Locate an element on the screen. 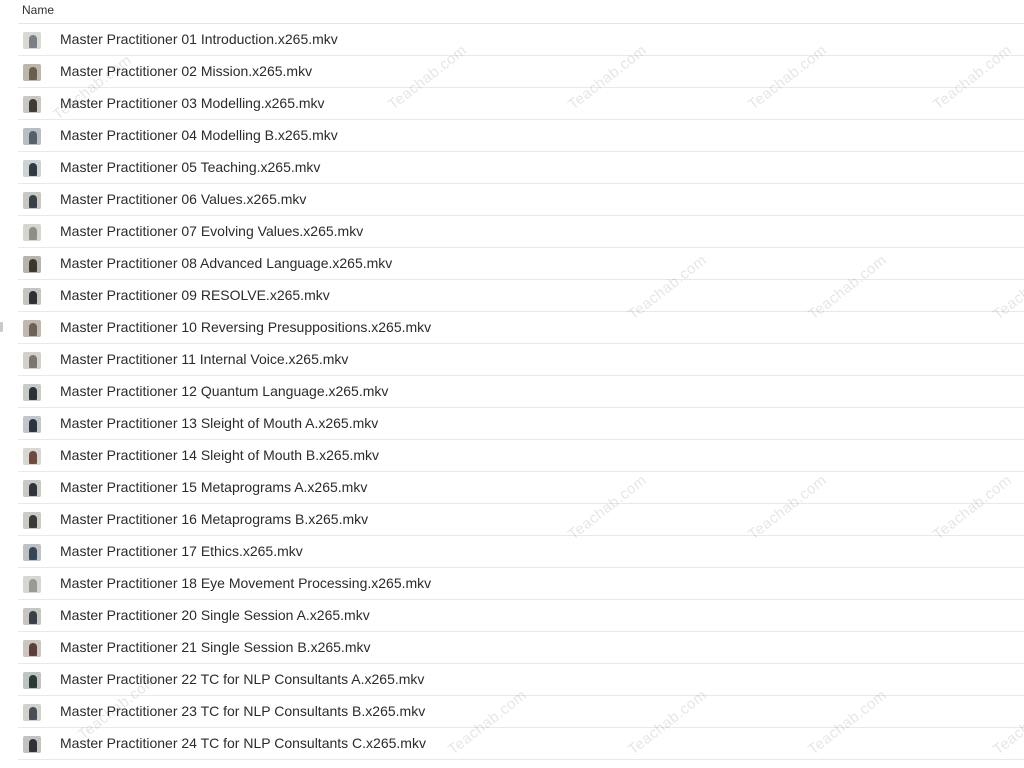 This screenshot has width=1024, height=768. column-header: Name is located at coordinates (521, 12).